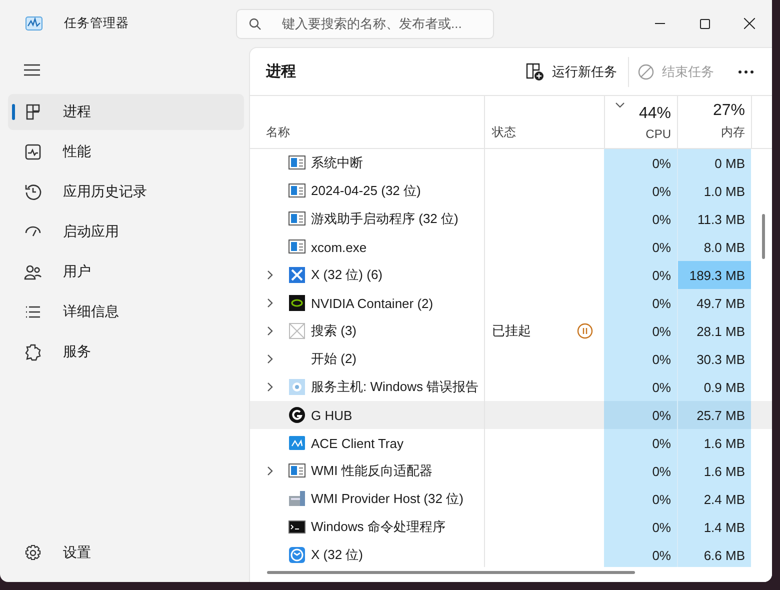 The image size is (780, 590). I want to click on column-header: 状态, so click(545, 132).